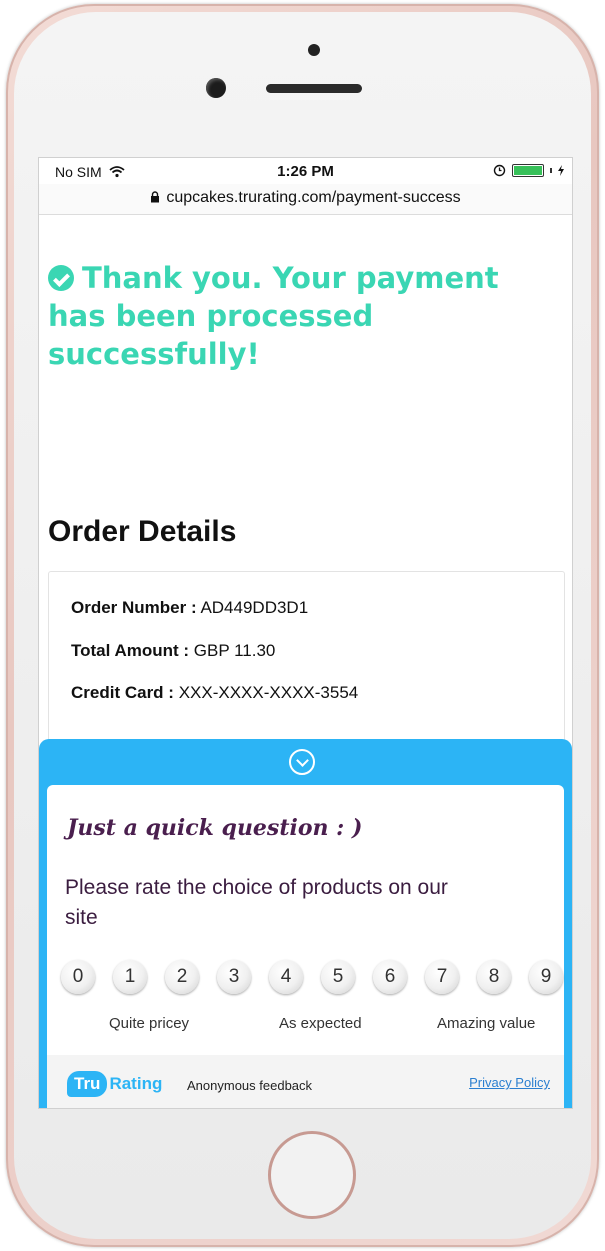 This screenshot has height=1251, width=605. What do you see at coordinates (234, 650) in the screenshot?
I see `total-amount-value: GBP 11.30` at bounding box center [234, 650].